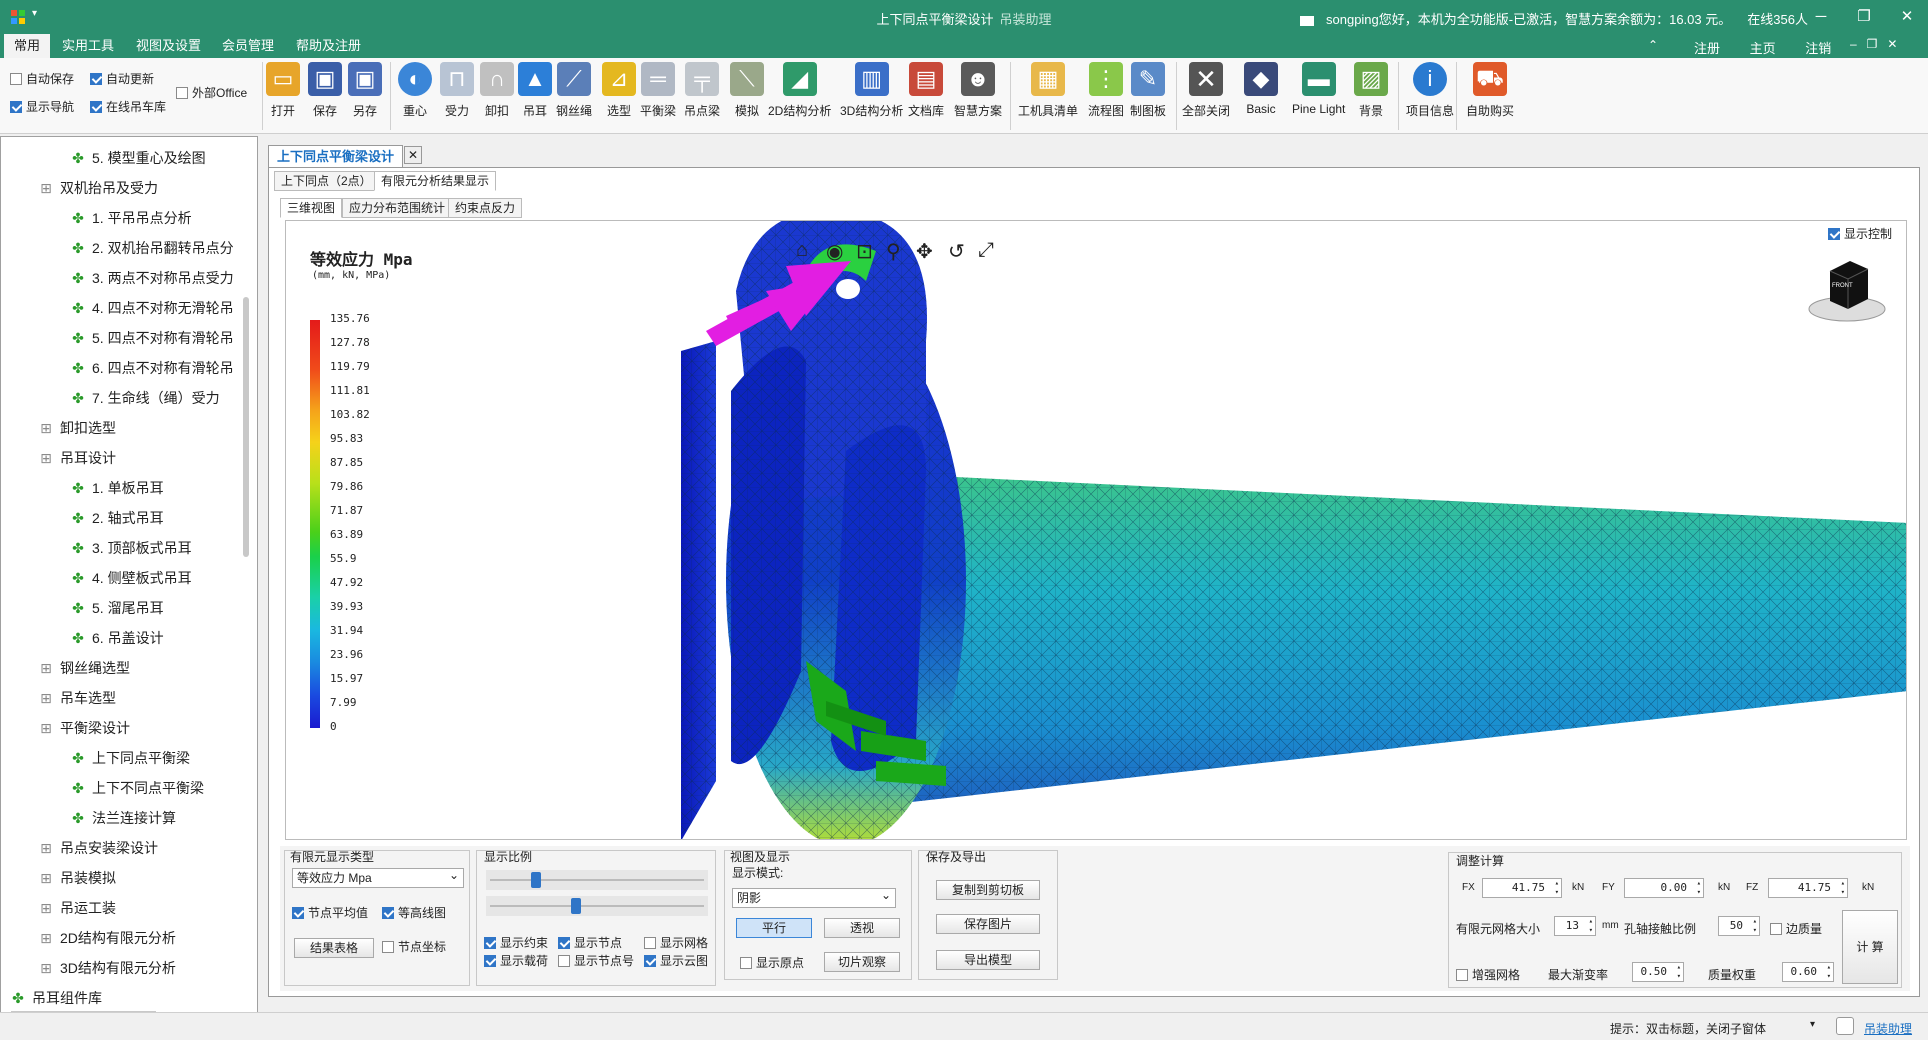 The image size is (1928, 1040). Describe the element at coordinates (1907, 17) in the screenshot. I see `close-button: ✕` at that location.